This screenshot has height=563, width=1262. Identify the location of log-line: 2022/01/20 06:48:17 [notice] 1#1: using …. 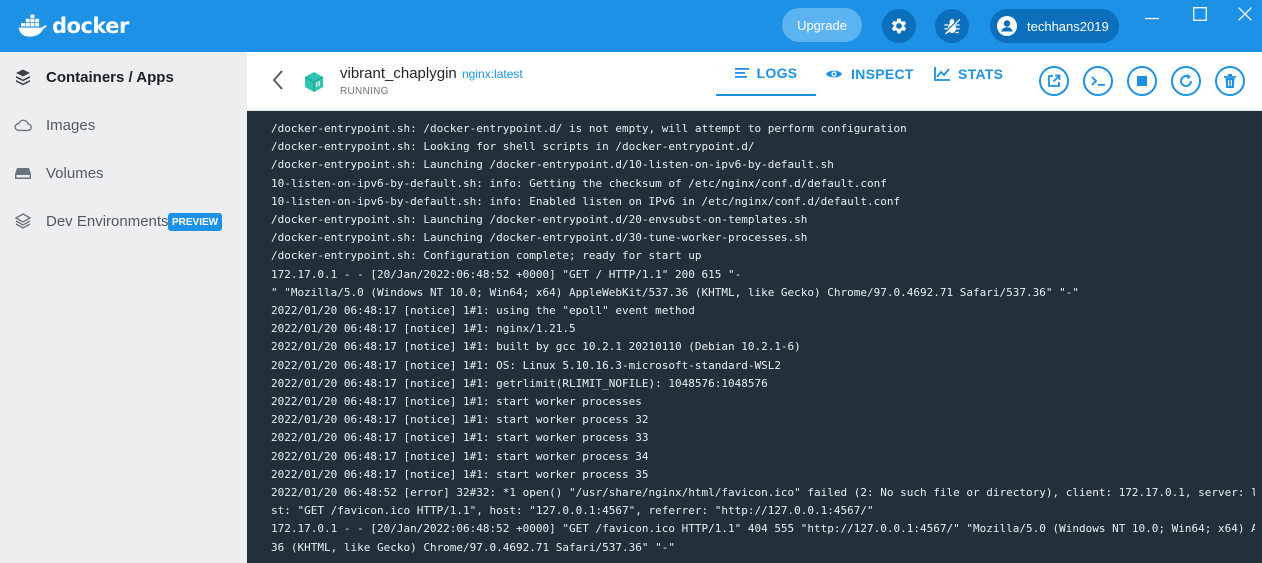
(483, 311).